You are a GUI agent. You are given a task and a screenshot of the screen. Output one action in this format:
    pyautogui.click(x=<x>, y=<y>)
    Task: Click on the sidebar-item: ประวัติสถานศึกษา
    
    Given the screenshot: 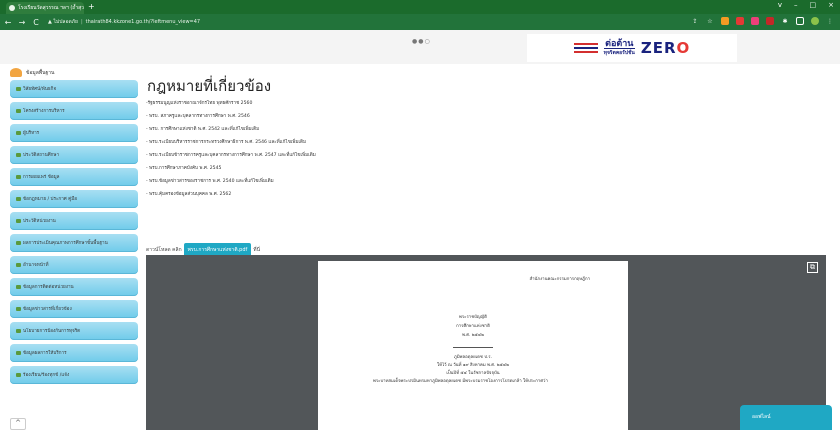 What is the action you would take?
    pyautogui.click(x=74, y=155)
    